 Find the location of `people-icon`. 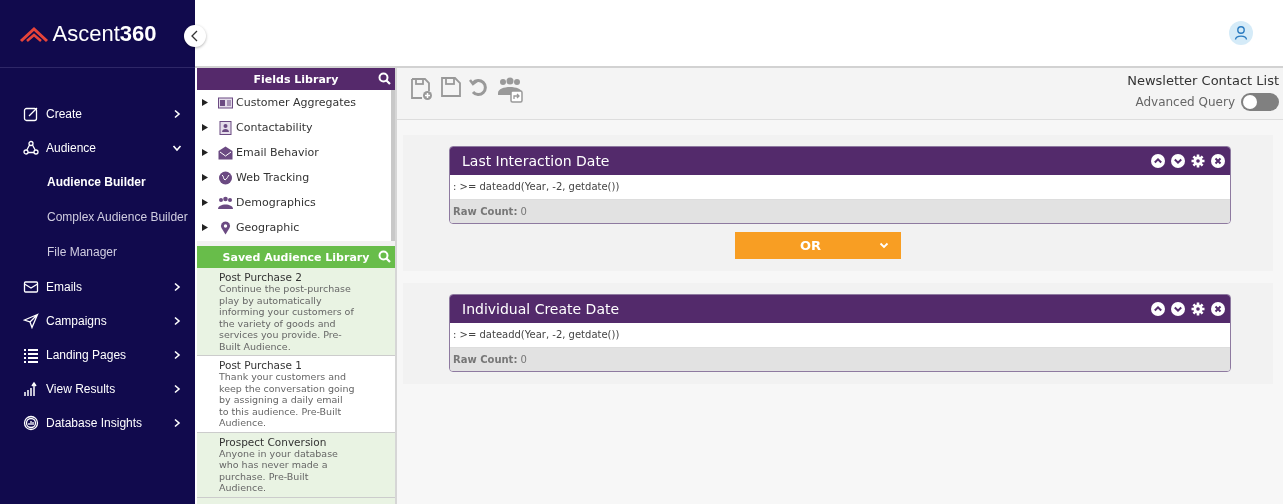

people-icon is located at coordinates (225, 202).